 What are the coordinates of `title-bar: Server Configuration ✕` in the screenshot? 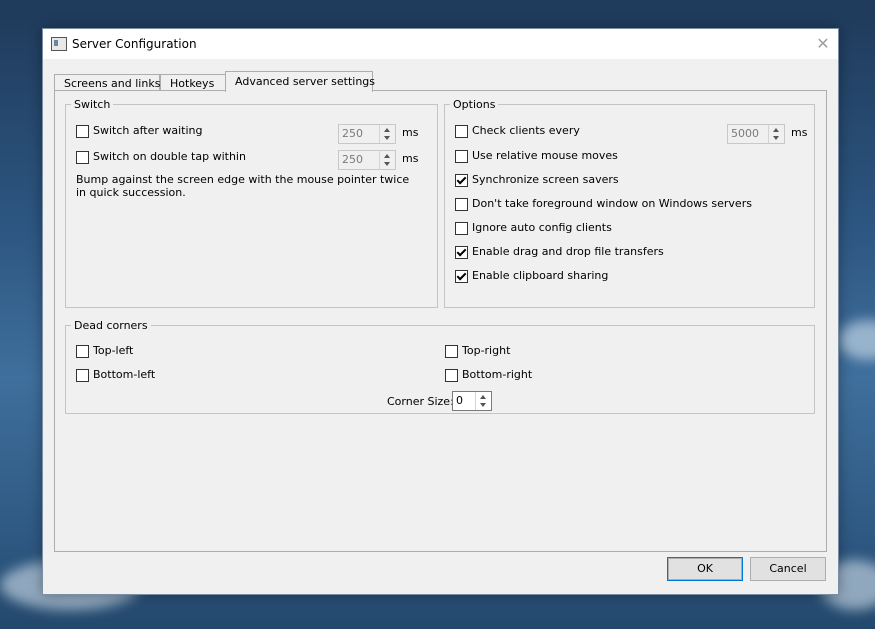 It's located at (440, 44).